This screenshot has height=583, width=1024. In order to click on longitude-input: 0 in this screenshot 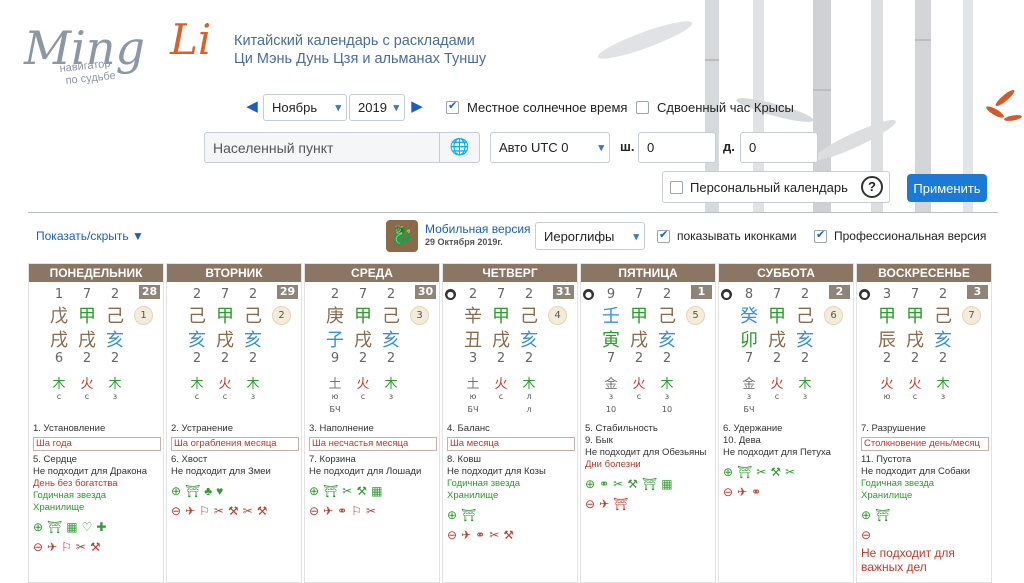, I will do `click(779, 147)`.